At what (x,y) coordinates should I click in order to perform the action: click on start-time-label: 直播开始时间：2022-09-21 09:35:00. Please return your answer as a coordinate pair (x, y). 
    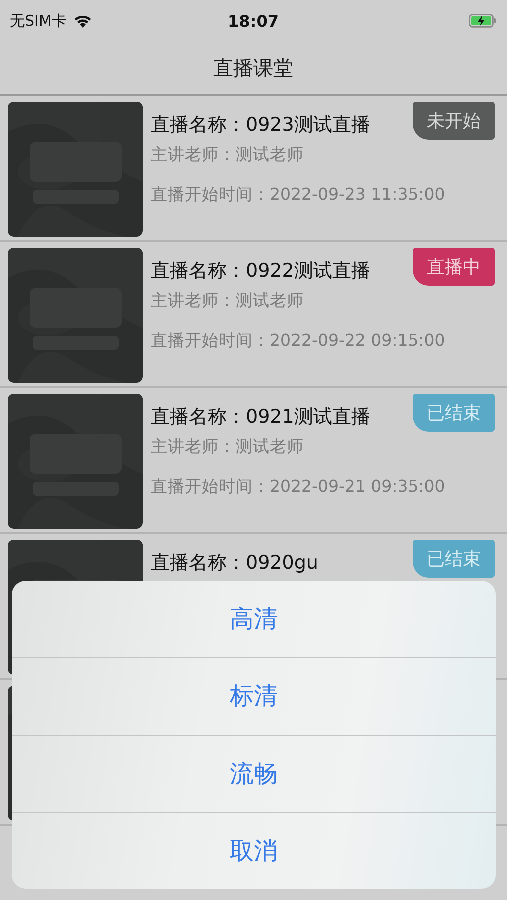
    Looking at the image, I should click on (298, 487).